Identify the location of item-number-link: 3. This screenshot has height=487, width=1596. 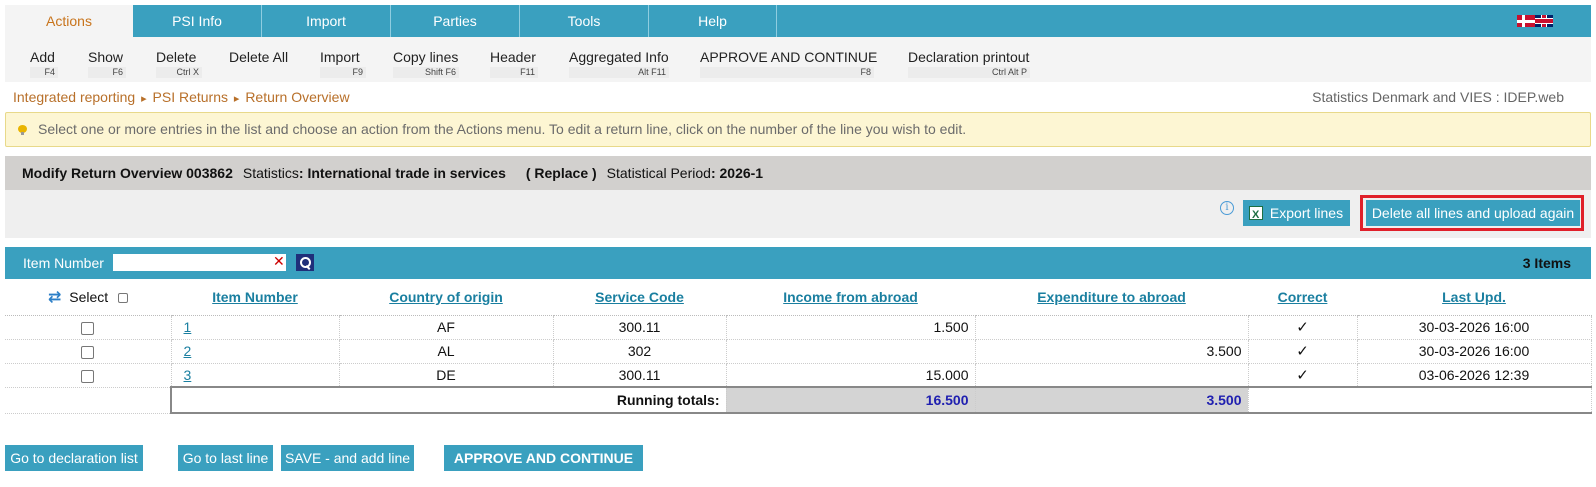
(188, 375).